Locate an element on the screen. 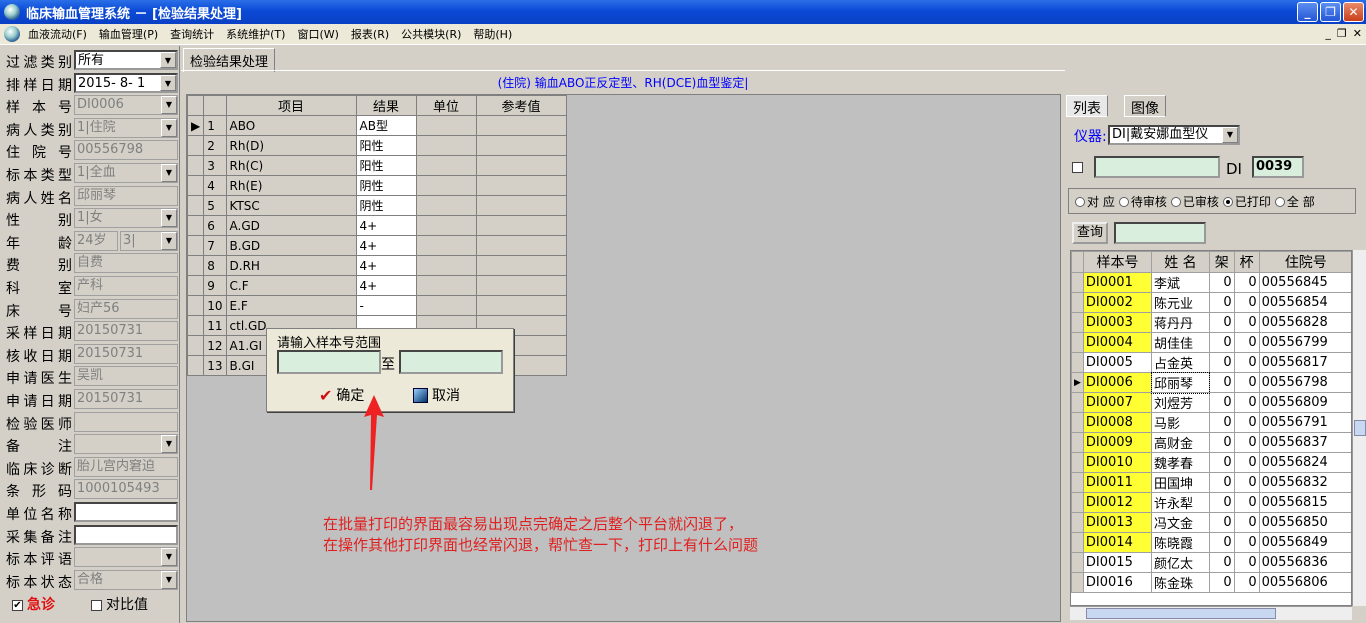  field-input: 2015- 8- 1 ▼ is located at coordinates (126, 82).